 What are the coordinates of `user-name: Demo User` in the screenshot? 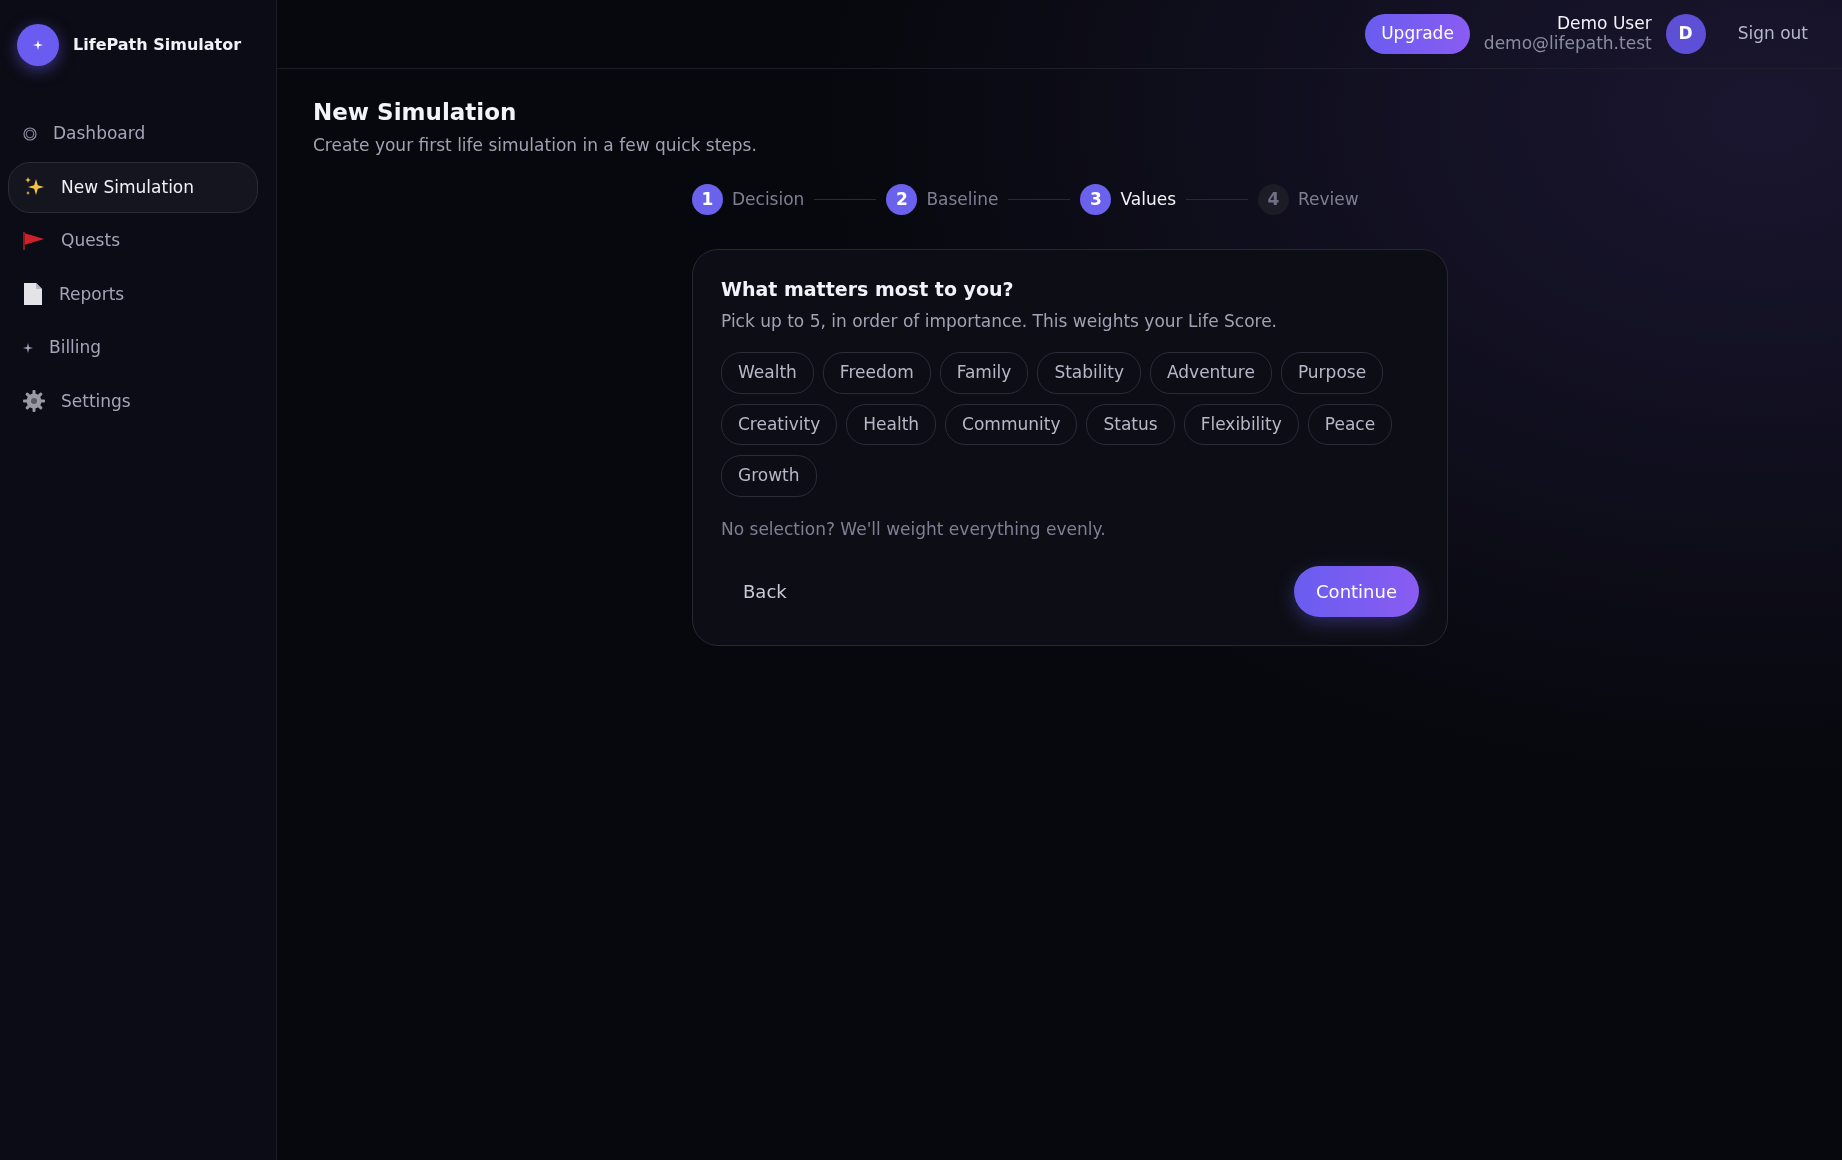 It's located at (1604, 24).